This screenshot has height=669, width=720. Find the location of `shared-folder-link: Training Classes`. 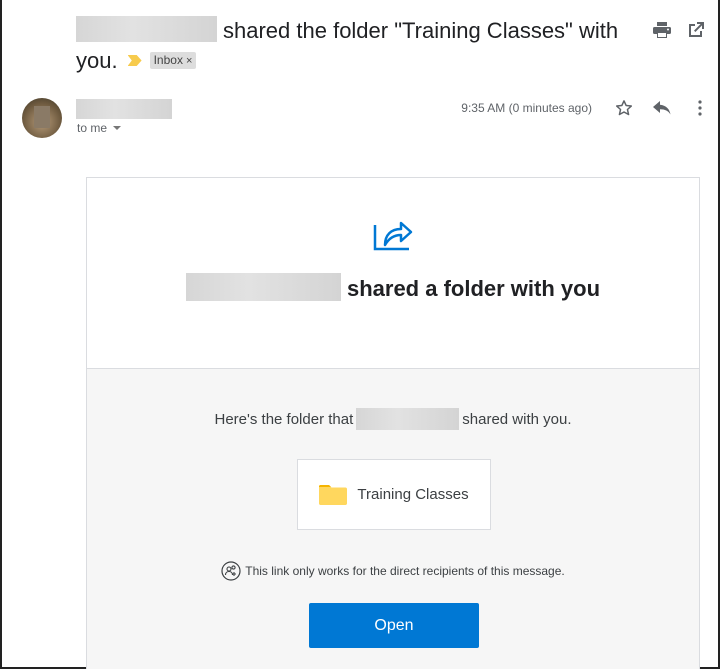

shared-folder-link: Training Classes is located at coordinates (394, 494).